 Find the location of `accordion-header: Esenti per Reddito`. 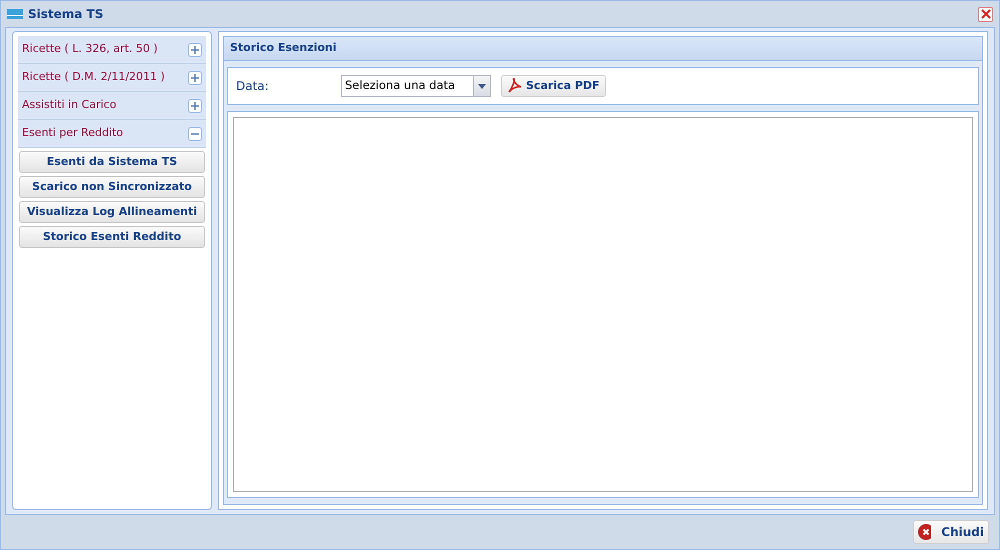

accordion-header: Esenti per Reddito is located at coordinates (112, 134).